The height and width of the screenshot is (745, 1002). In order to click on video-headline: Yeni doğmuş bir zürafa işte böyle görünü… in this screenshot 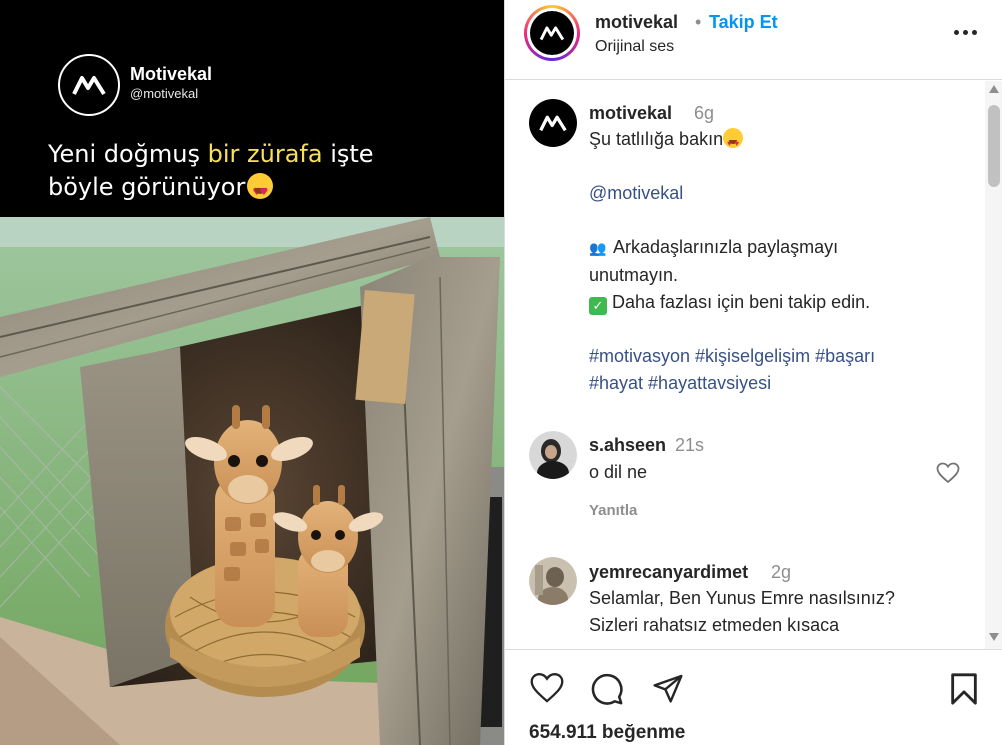, I will do `click(268, 173)`.